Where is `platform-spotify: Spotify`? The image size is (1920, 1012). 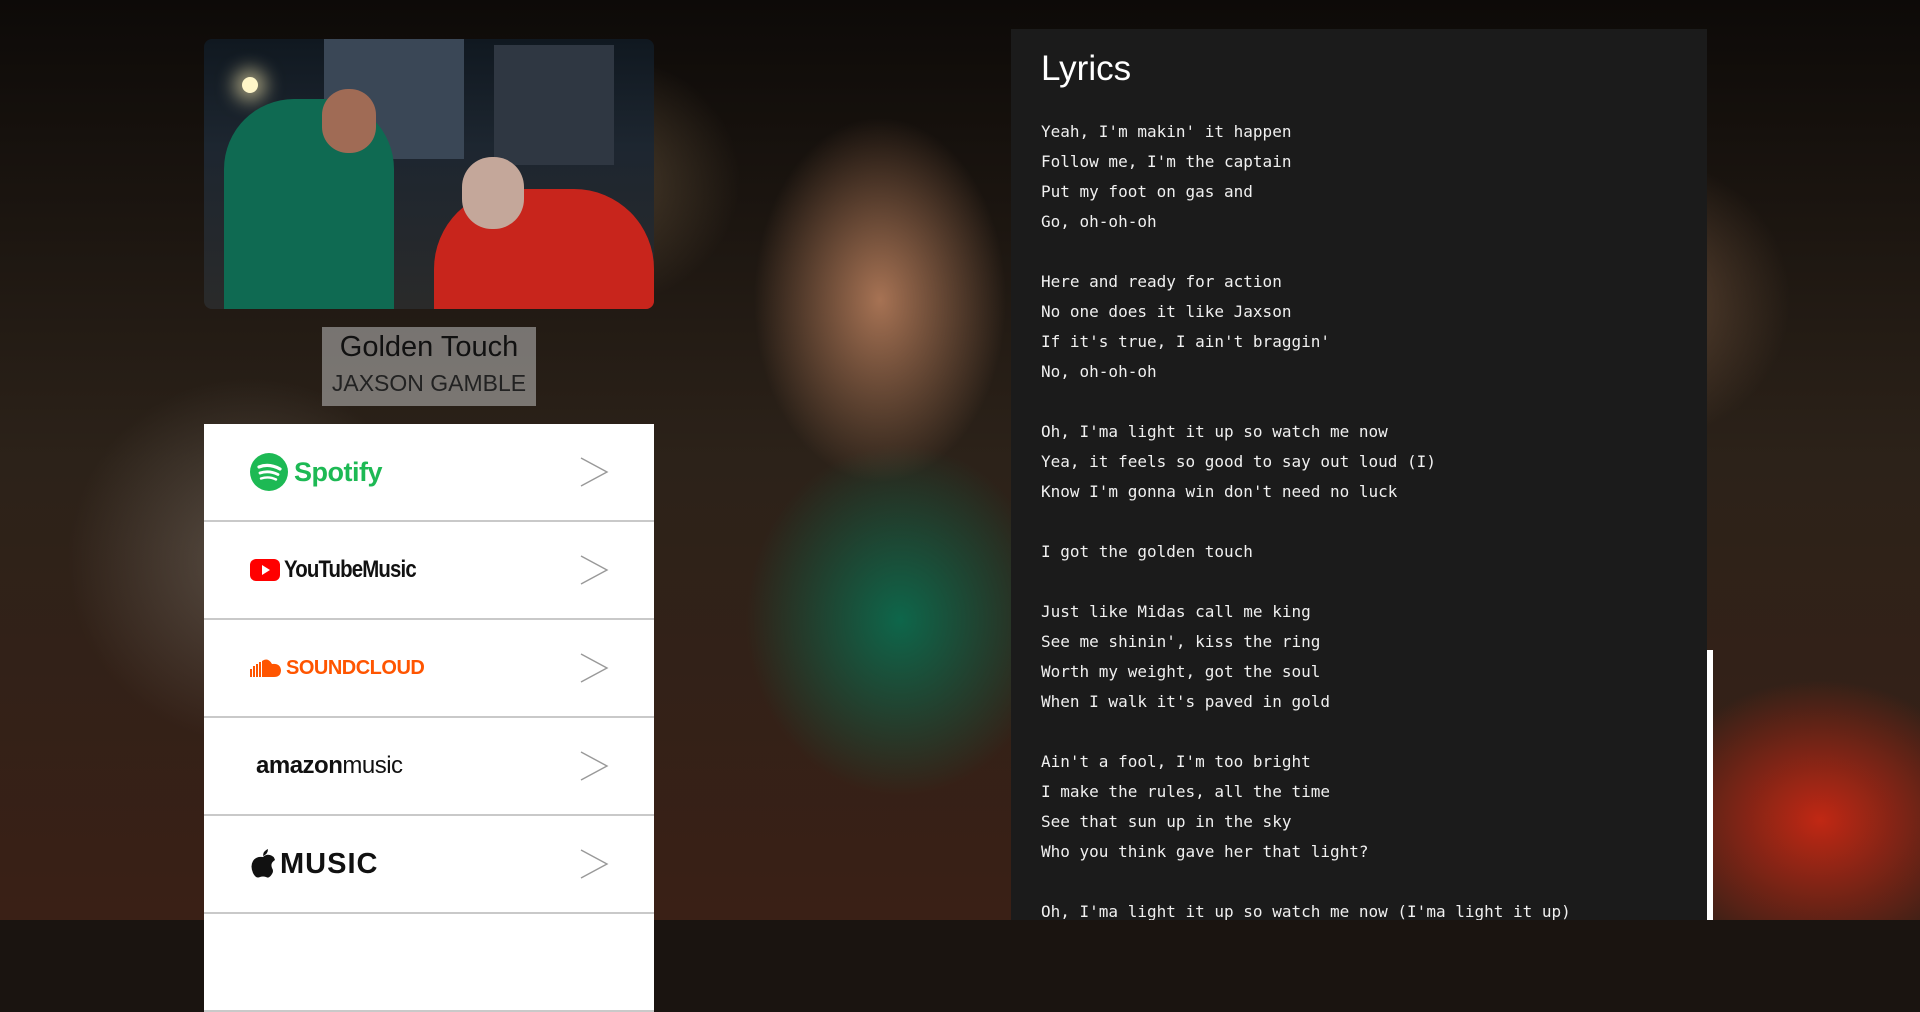
platform-spotify: Spotify is located at coordinates (429, 473).